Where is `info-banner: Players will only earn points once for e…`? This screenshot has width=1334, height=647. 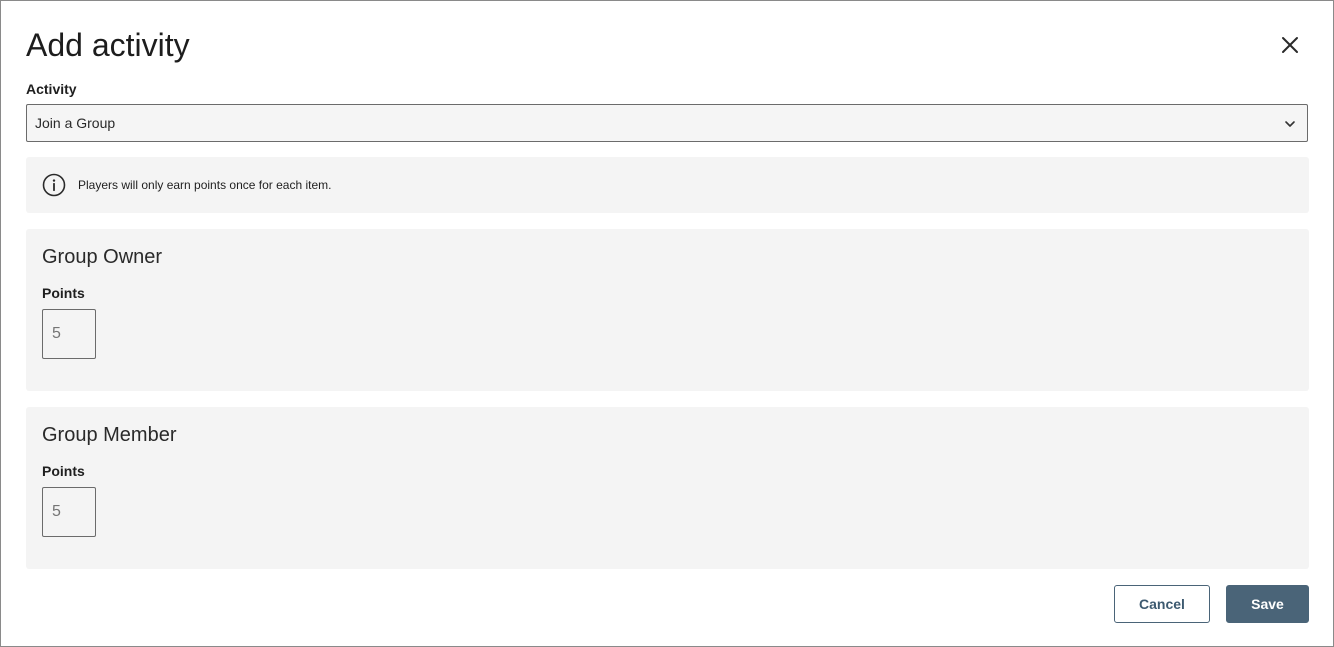
info-banner: Players will only earn points once for e… is located at coordinates (667, 185).